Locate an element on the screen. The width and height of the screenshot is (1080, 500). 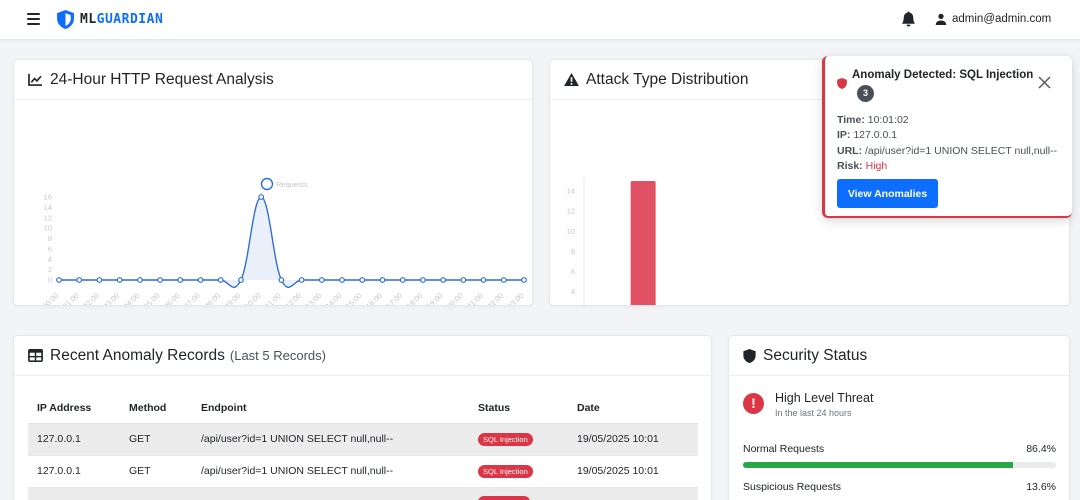
x-tick-label: 22:00 is located at coordinates (496, 298).